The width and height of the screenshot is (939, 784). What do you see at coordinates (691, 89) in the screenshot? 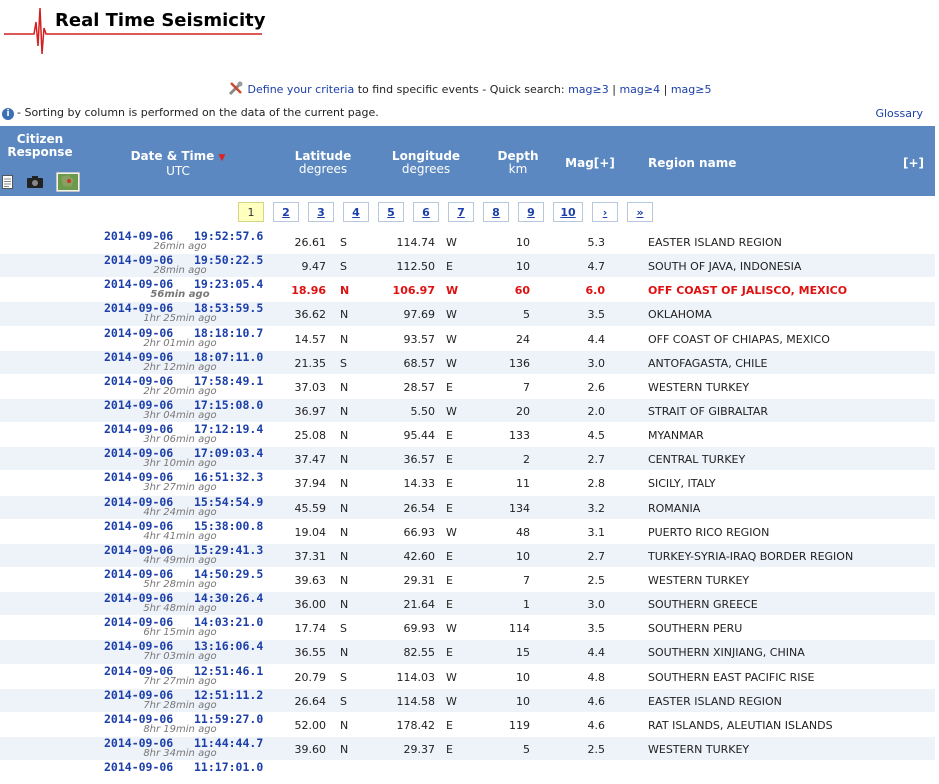
I see `quick-mag5-link: mag≥5` at bounding box center [691, 89].